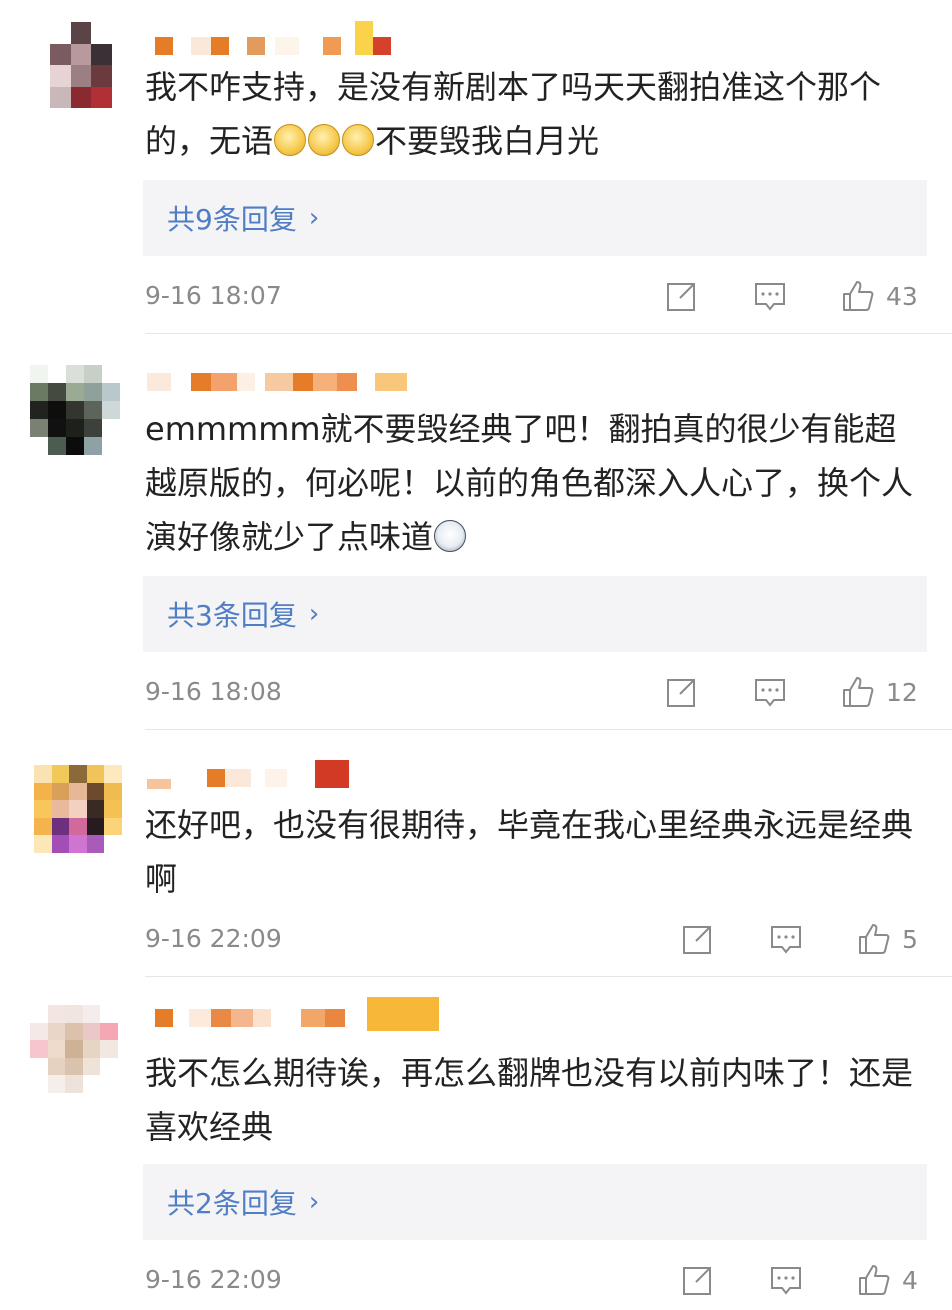 The height and width of the screenshot is (1310, 952). Describe the element at coordinates (476, 692) in the screenshot. I see `comment-meta: 9-16 18:08 12` at that location.